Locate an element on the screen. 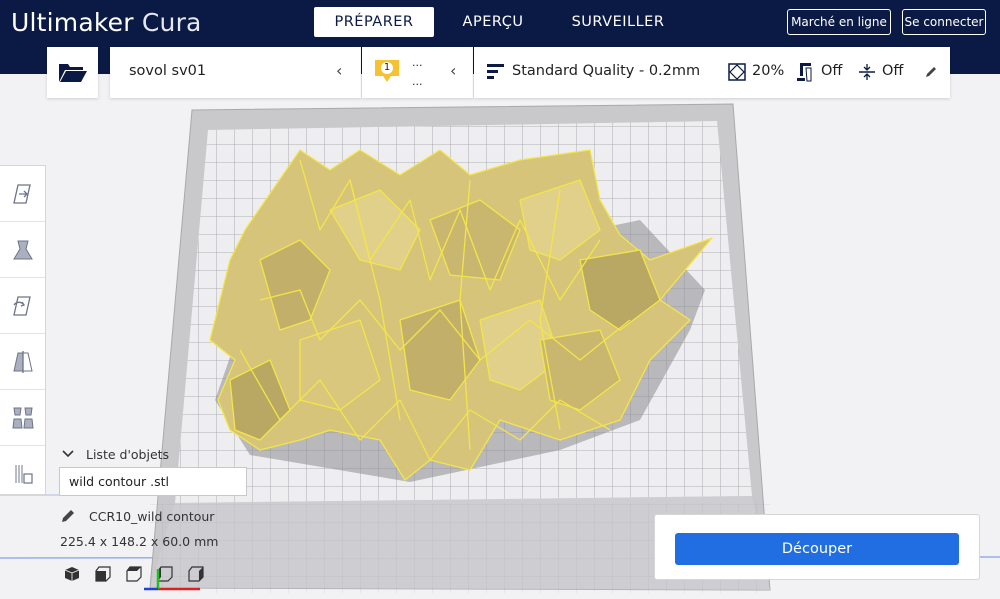 The width and height of the screenshot is (1000, 599). app-logo: Ultimaker Cura is located at coordinates (106, 22).